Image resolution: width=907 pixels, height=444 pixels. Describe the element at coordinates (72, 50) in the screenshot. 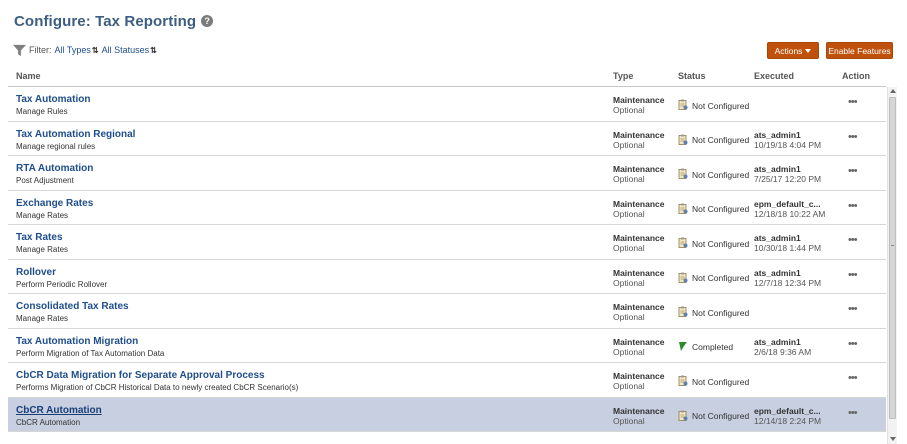

I see `filter-types-label: All Types` at that location.